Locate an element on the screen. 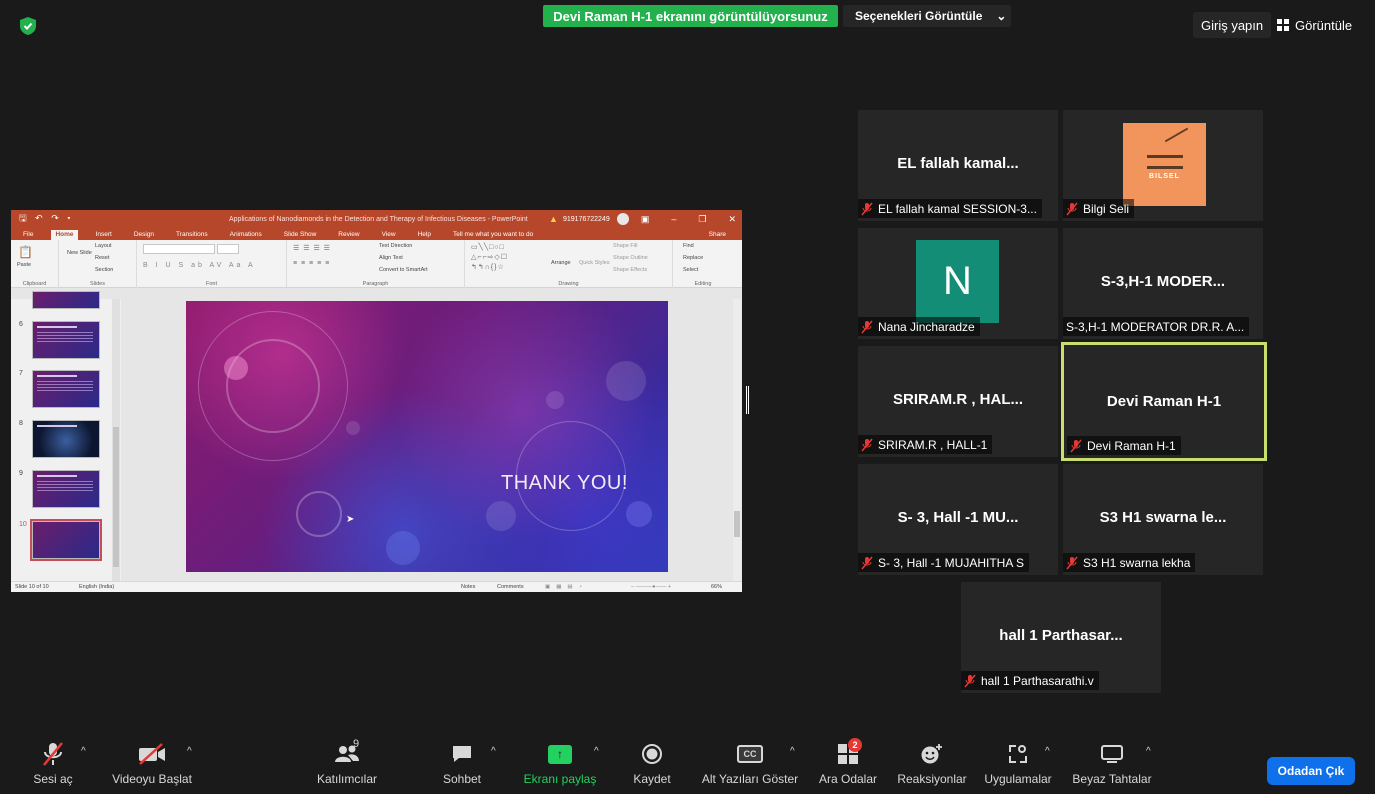  unmute-button: Sesi aç is located at coordinates (53, 765).